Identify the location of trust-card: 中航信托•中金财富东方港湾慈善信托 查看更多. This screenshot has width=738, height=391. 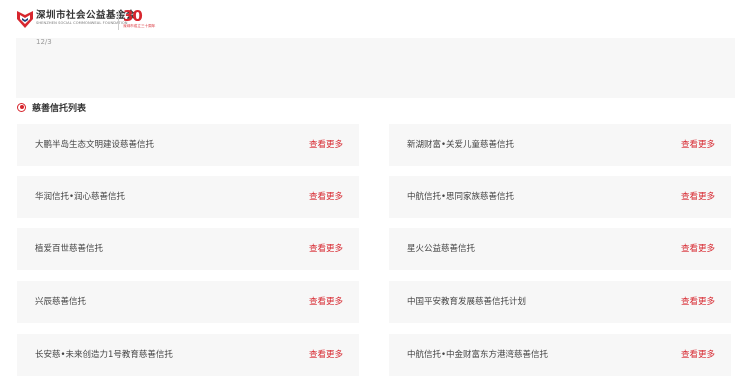
(560, 355).